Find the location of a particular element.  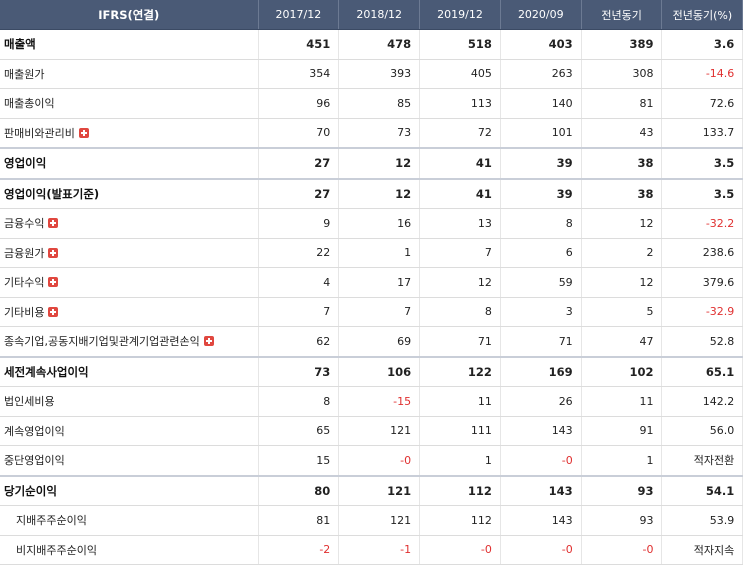

value-cell: 101 is located at coordinates (541, 133).